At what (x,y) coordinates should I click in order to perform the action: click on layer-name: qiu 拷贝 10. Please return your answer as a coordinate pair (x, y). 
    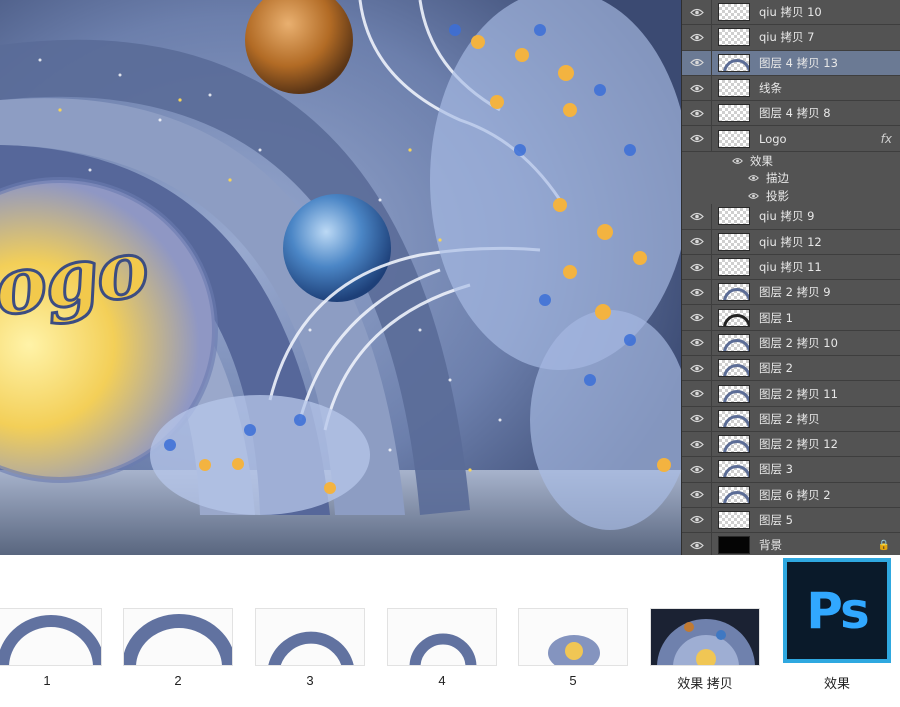
    Looking at the image, I should click on (790, 12).